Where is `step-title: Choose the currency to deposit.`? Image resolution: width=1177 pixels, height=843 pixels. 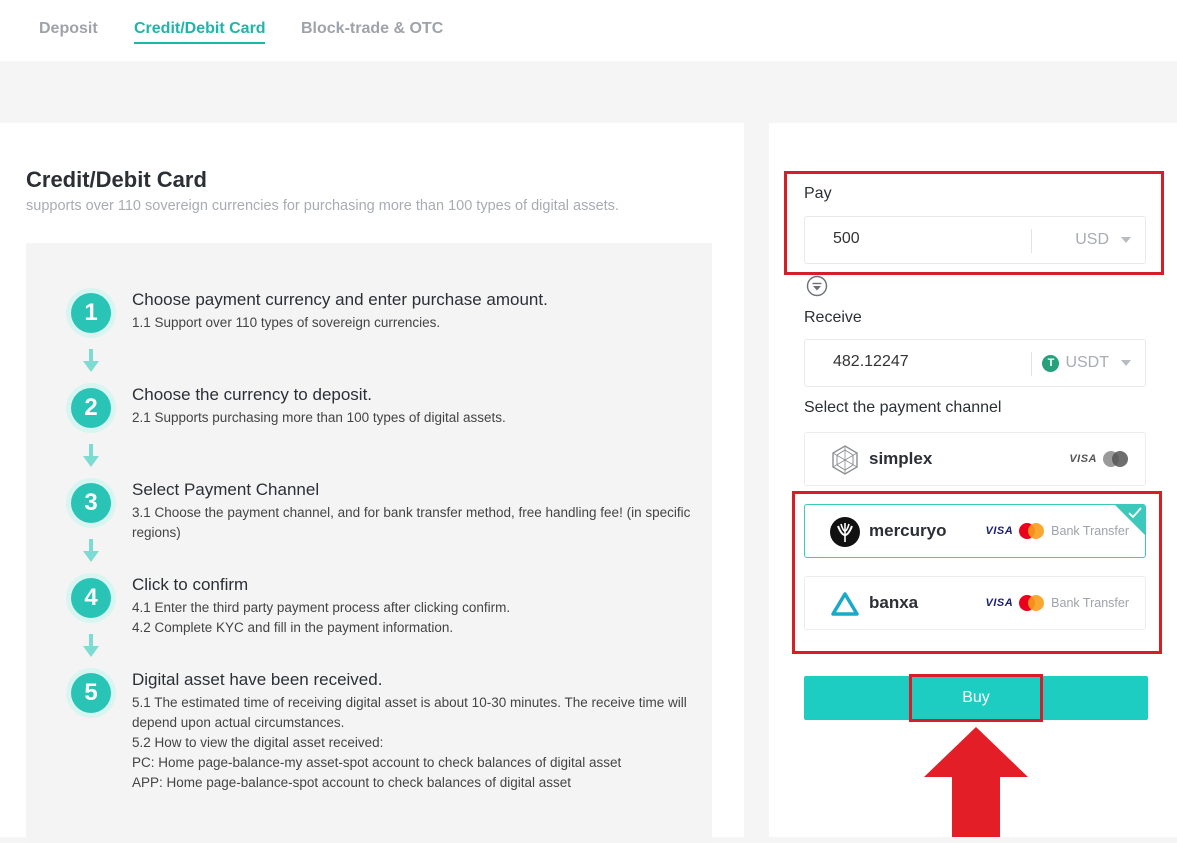
step-title: Choose the currency to deposit. is located at coordinates (252, 394).